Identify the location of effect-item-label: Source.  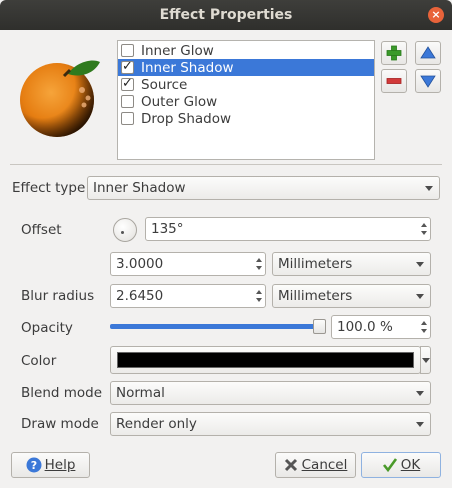
(164, 84).